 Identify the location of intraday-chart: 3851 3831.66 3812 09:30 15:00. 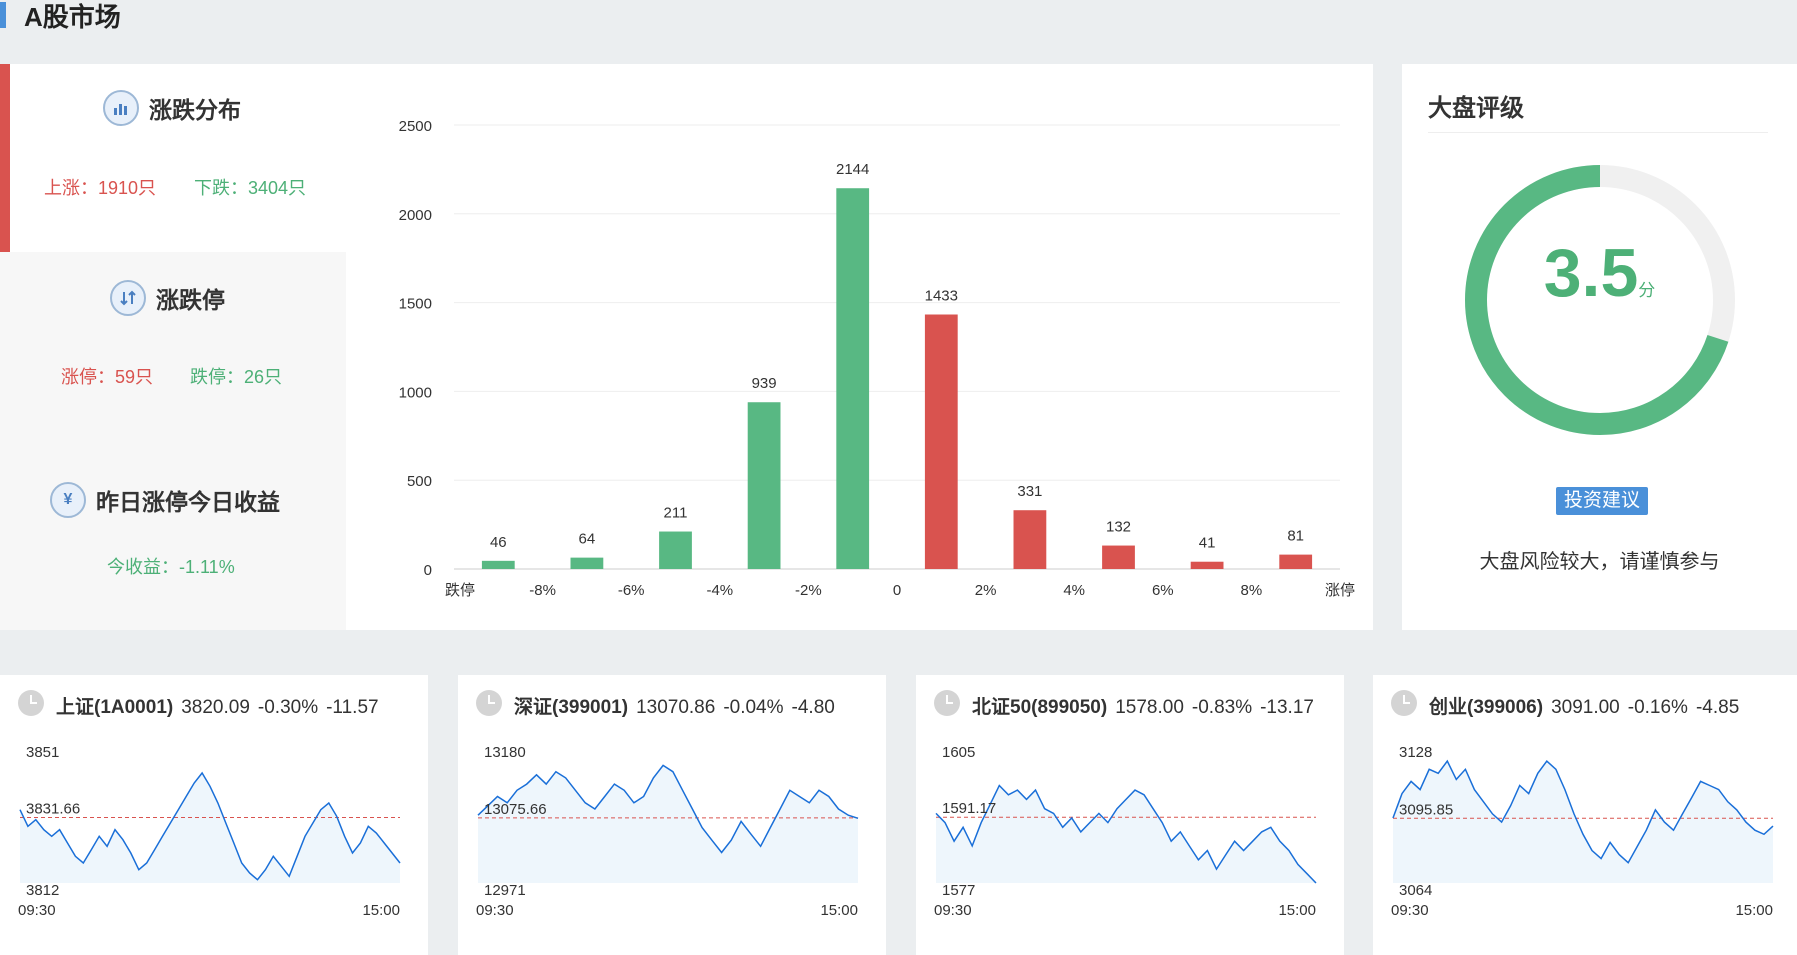
(209, 831).